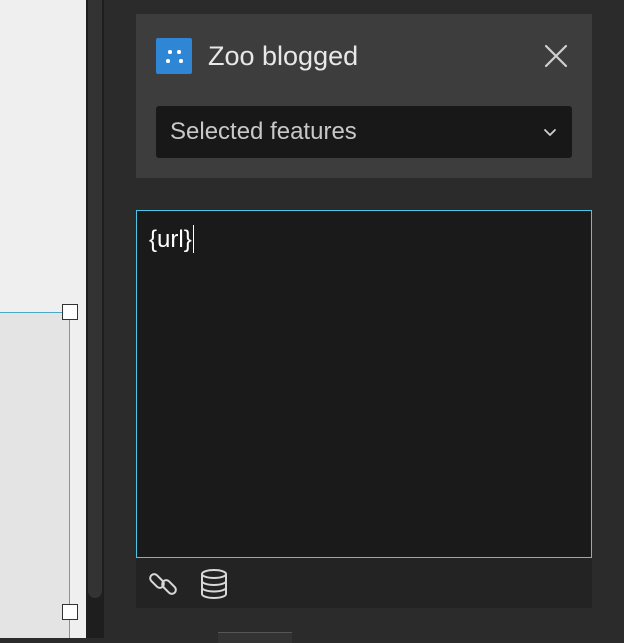 The image size is (624, 643). I want to click on widget-title: Zoo blogged, so click(283, 56).